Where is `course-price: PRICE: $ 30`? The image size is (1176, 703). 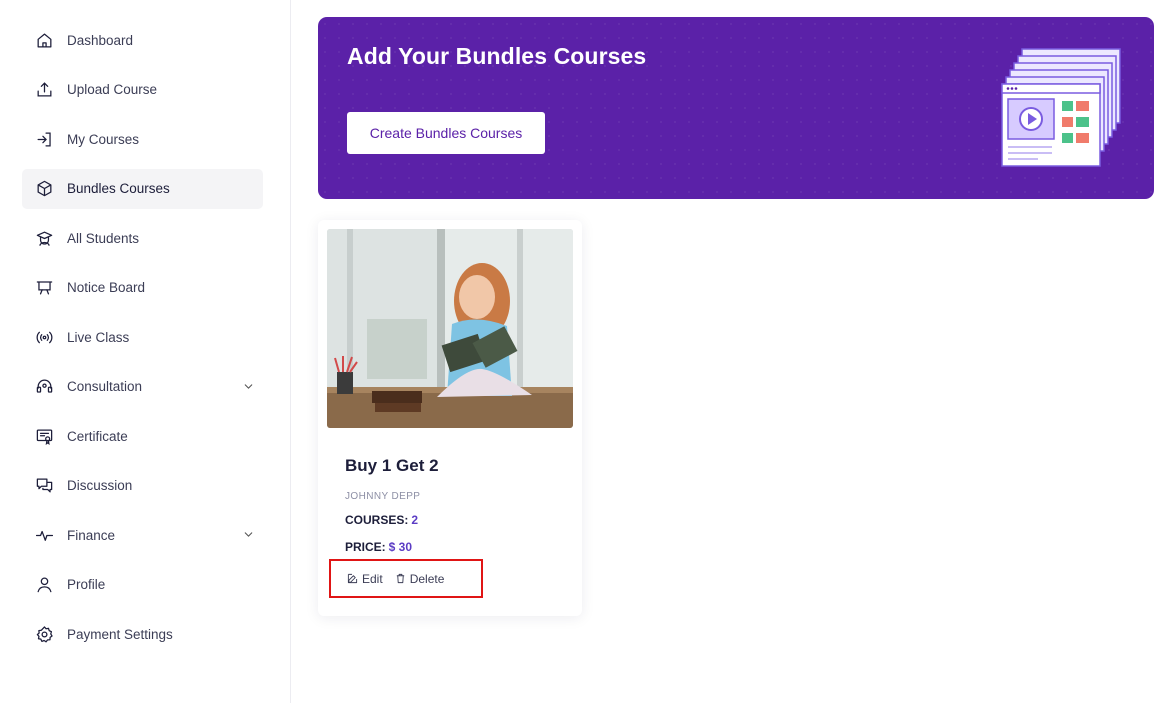 course-price: PRICE: $ 30 is located at coordinates (378, 547).